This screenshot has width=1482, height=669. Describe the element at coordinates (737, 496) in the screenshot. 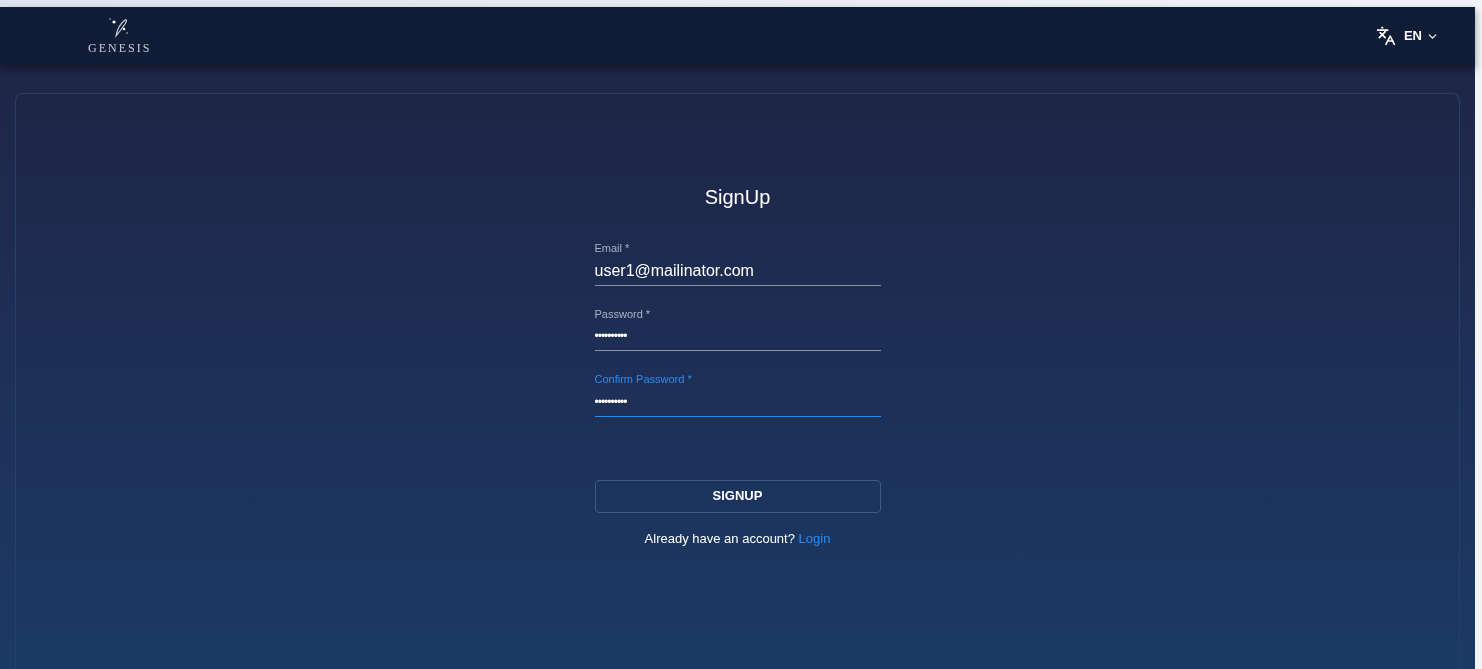

I see `signup-button: SIGNUP` at that location.